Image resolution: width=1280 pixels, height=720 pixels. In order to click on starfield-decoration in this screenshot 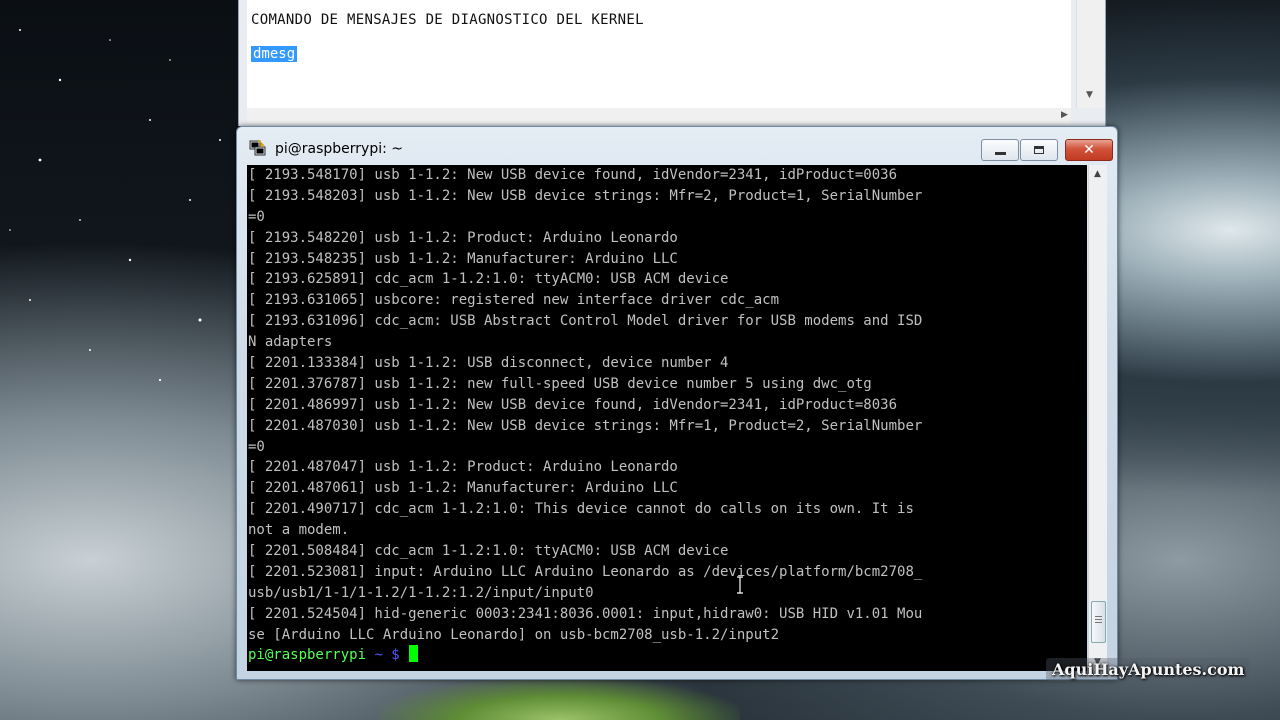, I will do `click(115, 205)`.